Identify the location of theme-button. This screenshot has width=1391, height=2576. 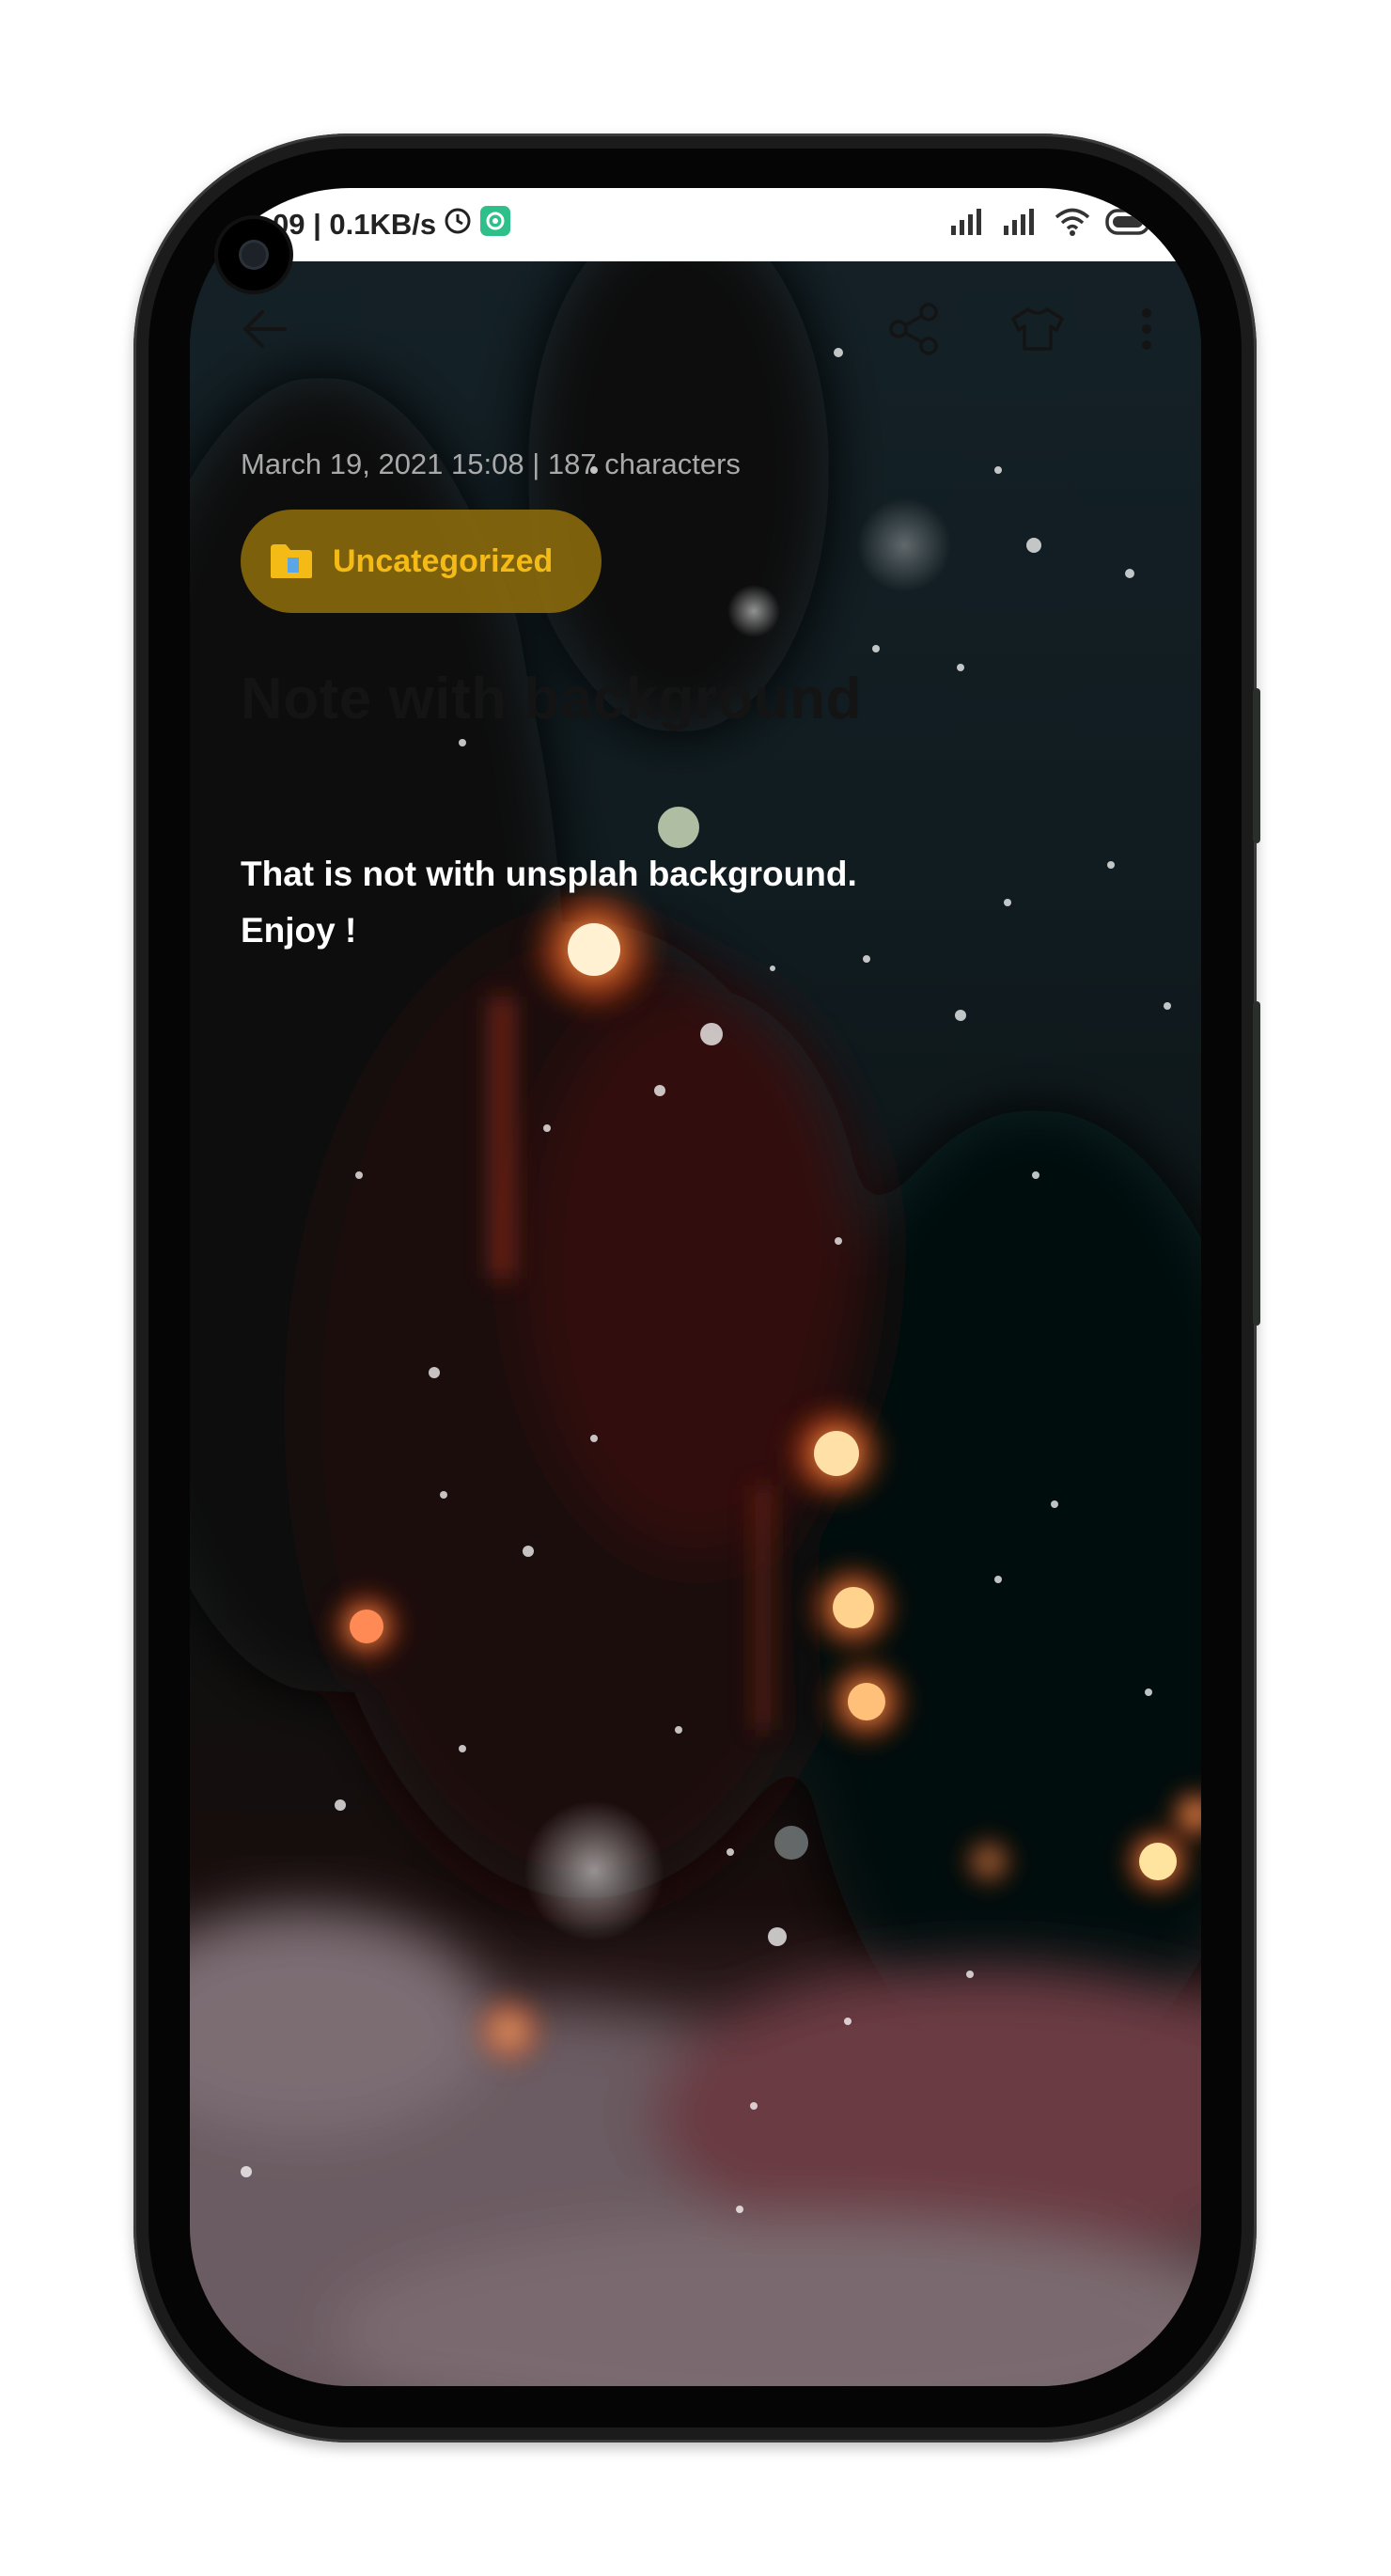
(1037, 331).